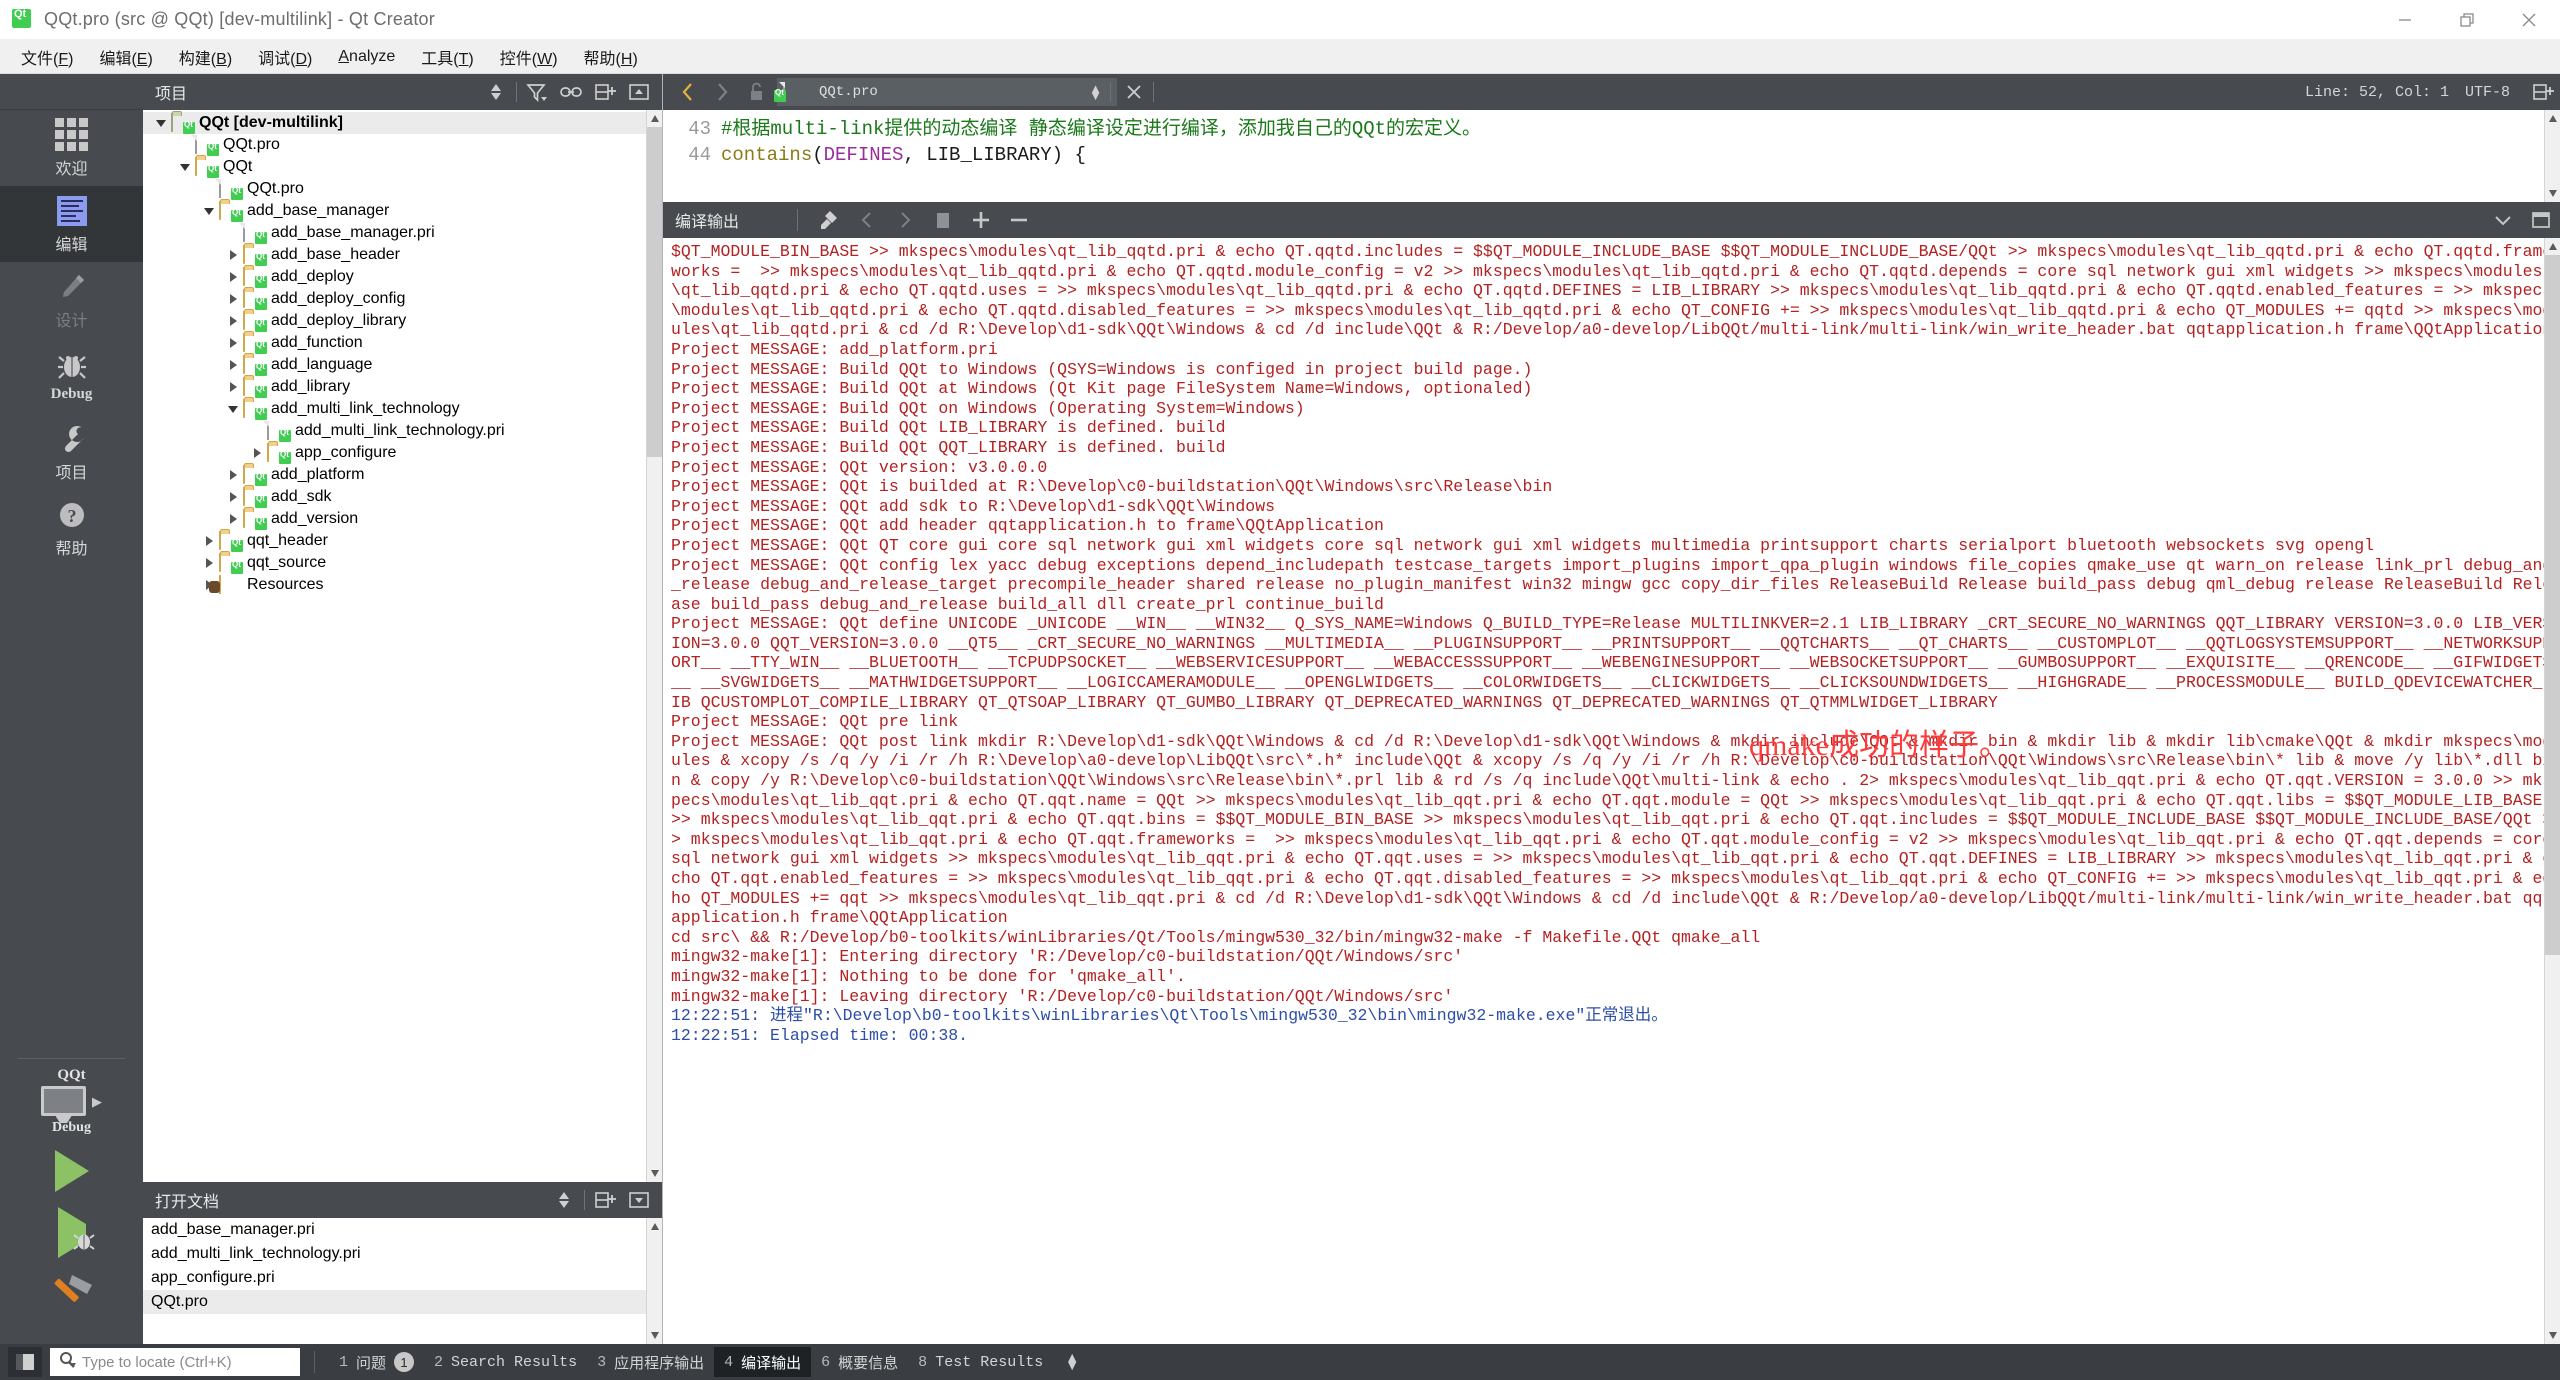  Describe the element at coordinates (71, 224) in the screenshot. I see `sidebar-item-edit: 编辑` at that location.